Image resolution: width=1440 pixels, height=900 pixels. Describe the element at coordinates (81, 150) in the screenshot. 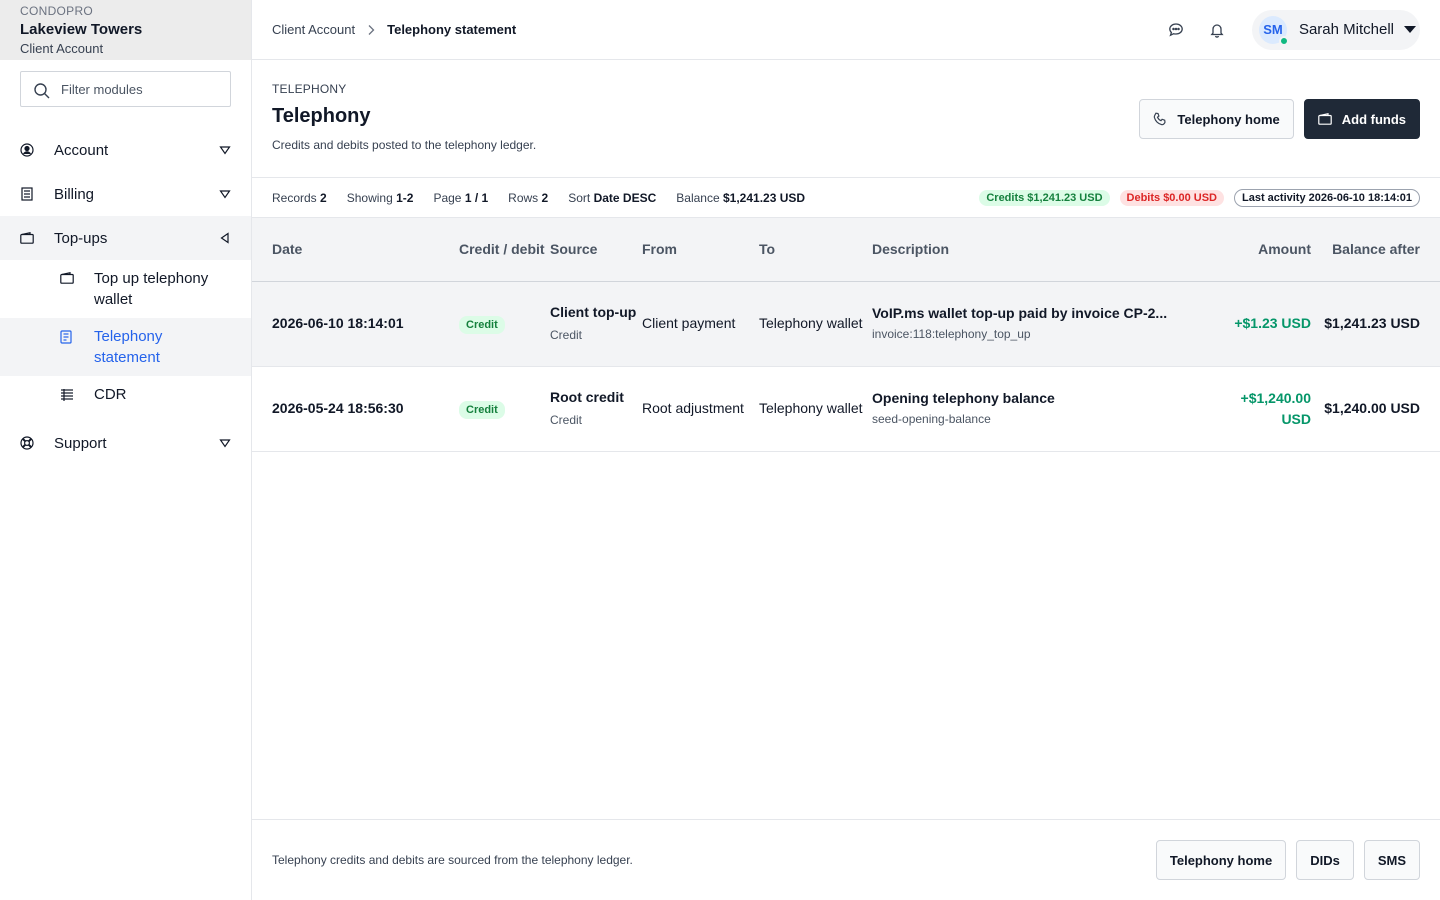

I see `sidebar-item-label: Account` at that location.